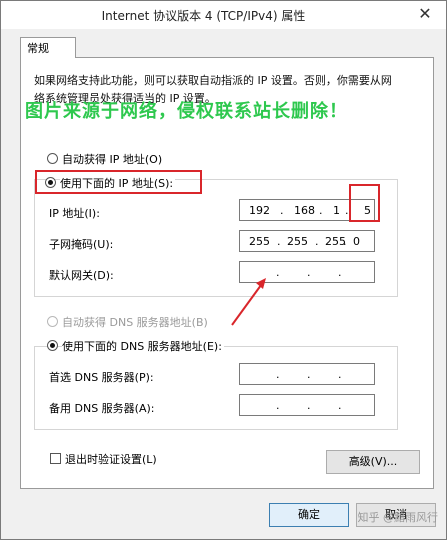 This screenshot has height=540, width=447. I want to click on subnet-mask-label: 子网掩码(U):, so click(81, 244).